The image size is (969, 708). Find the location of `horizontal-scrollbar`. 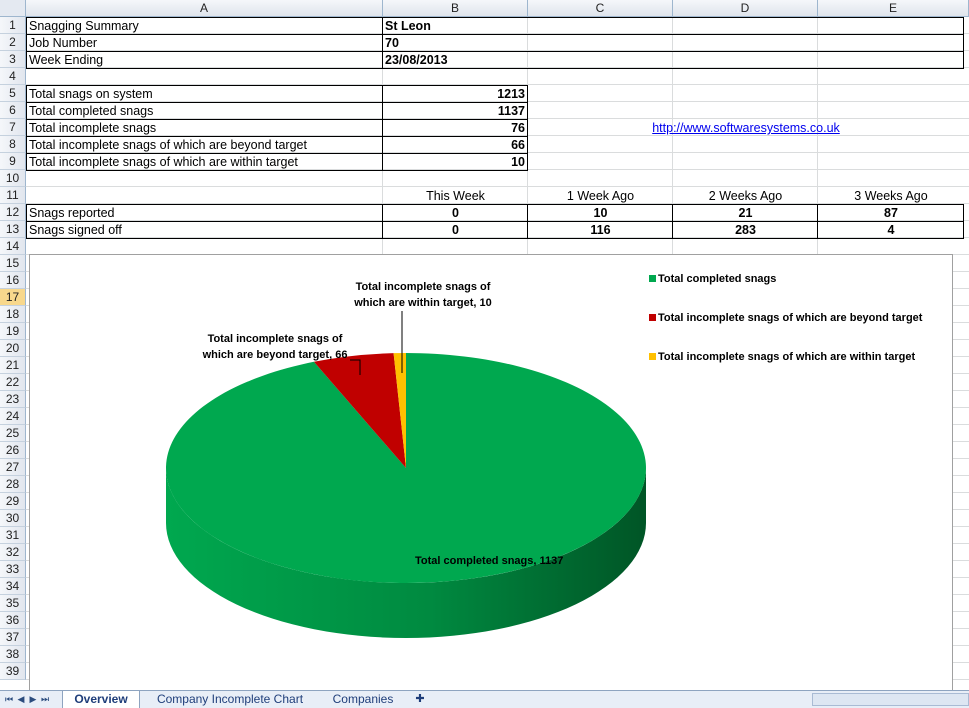

horizontal-scrollbar is located at coordinates (890, 699).